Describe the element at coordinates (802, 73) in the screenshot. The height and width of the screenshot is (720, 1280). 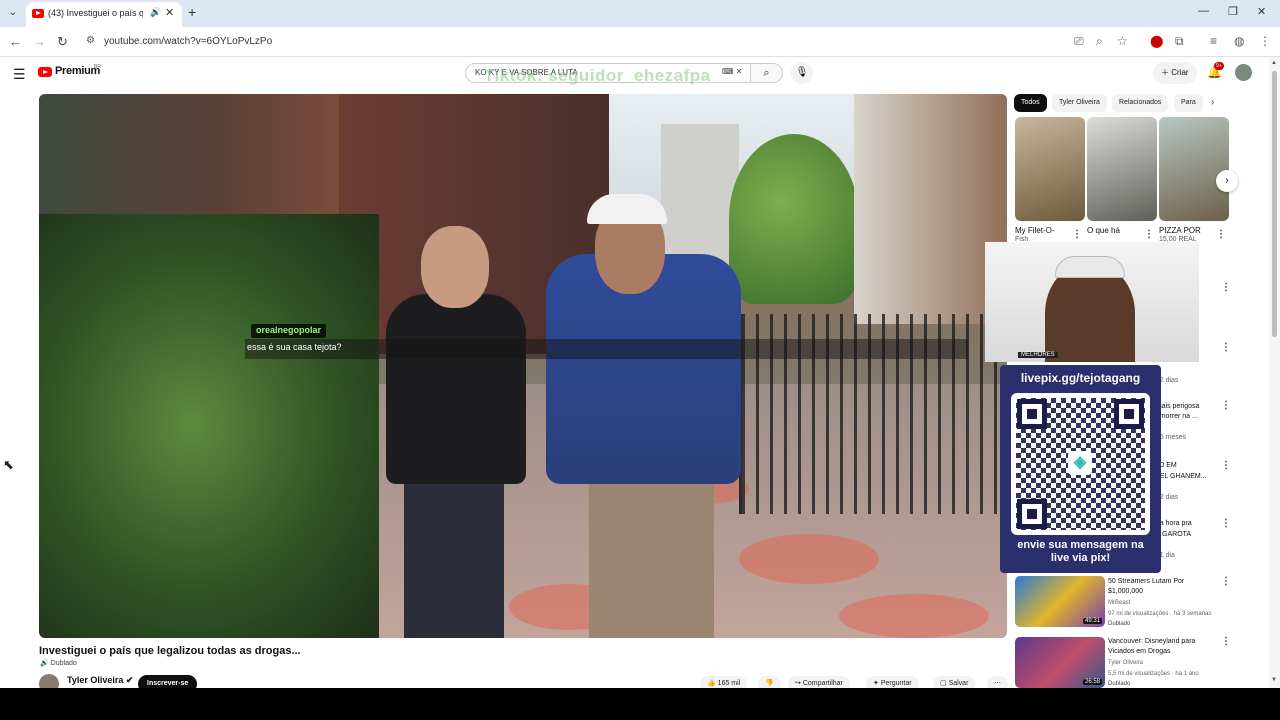
I see `mic-icon: 🎙` at that location.